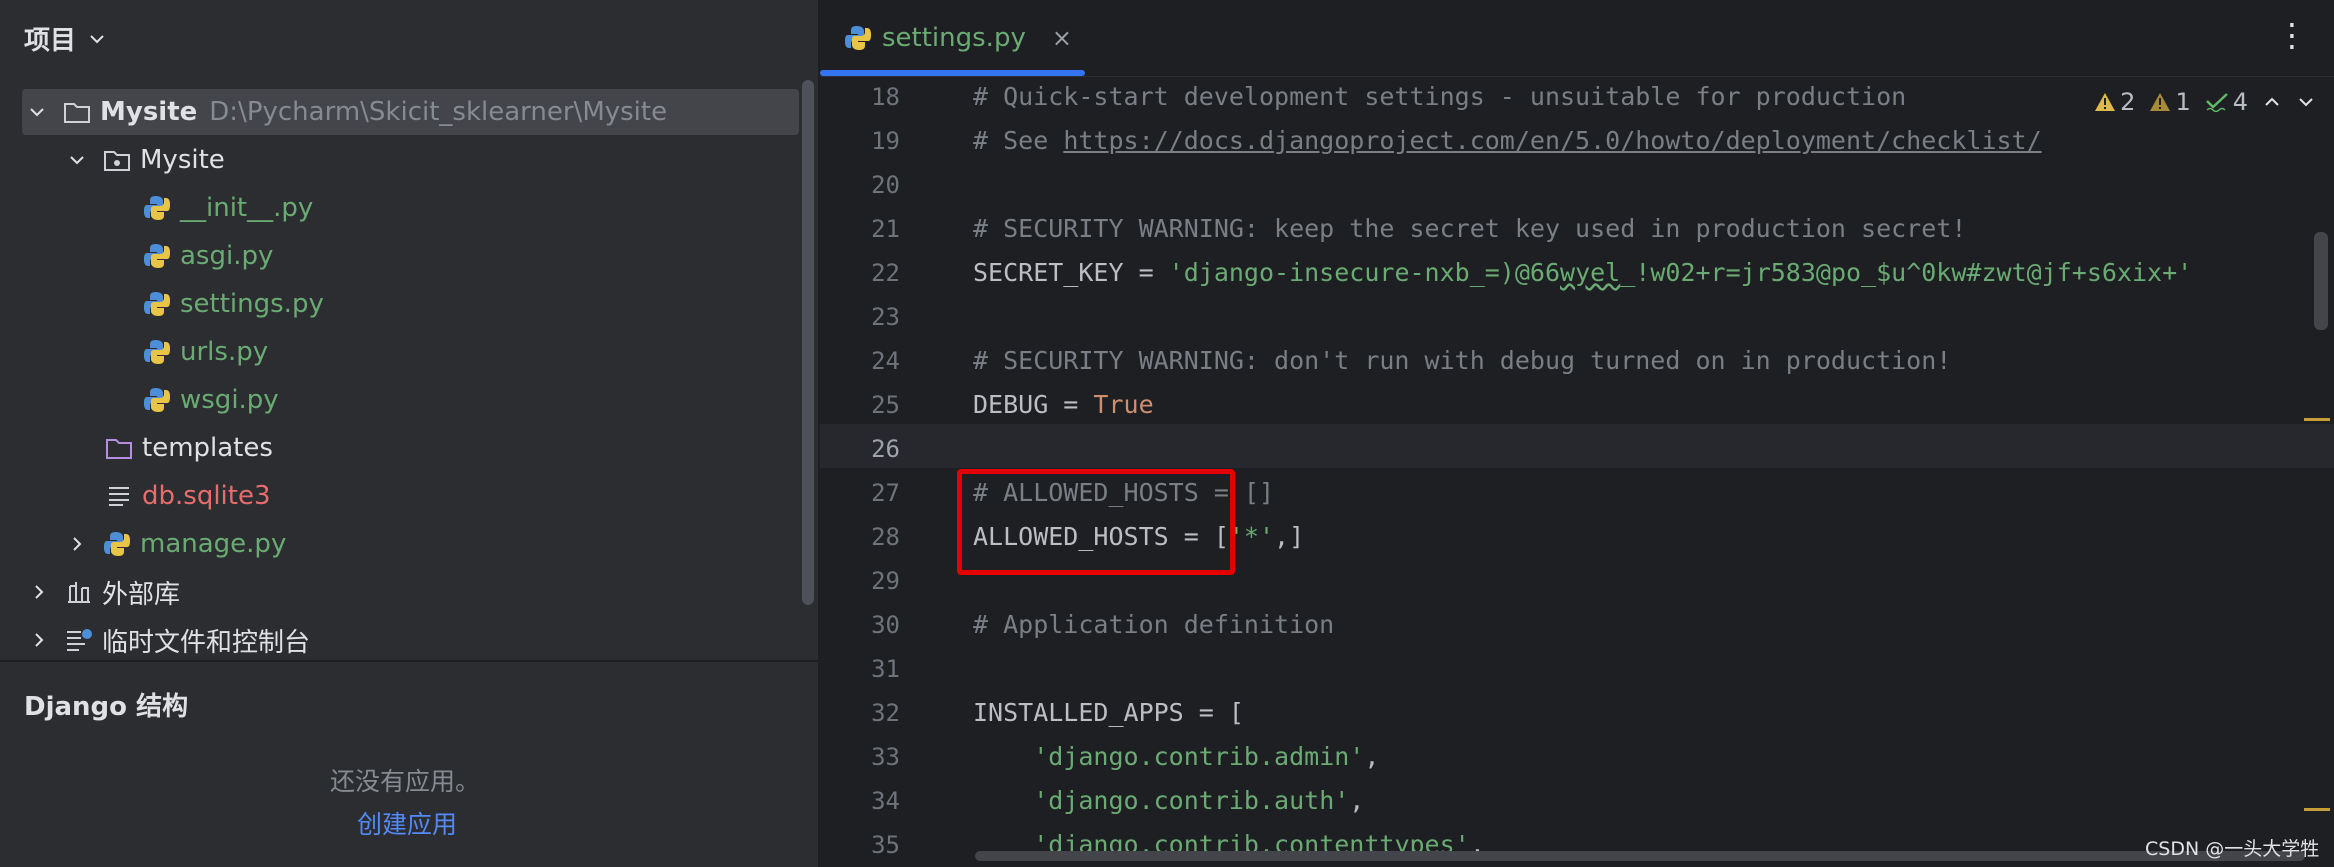 This screenshot has height=867, width=2334. Describe the element at coordinates (438, 112) in the screenshot. I see `project-path: D:\Pycharm\Skicit_sklearner\Mysite` at that location.